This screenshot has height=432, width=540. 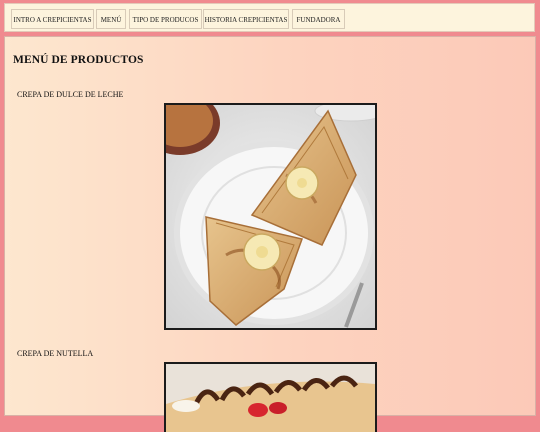 I want to click on crepe-nutella-image, so click(x=270, y=398).